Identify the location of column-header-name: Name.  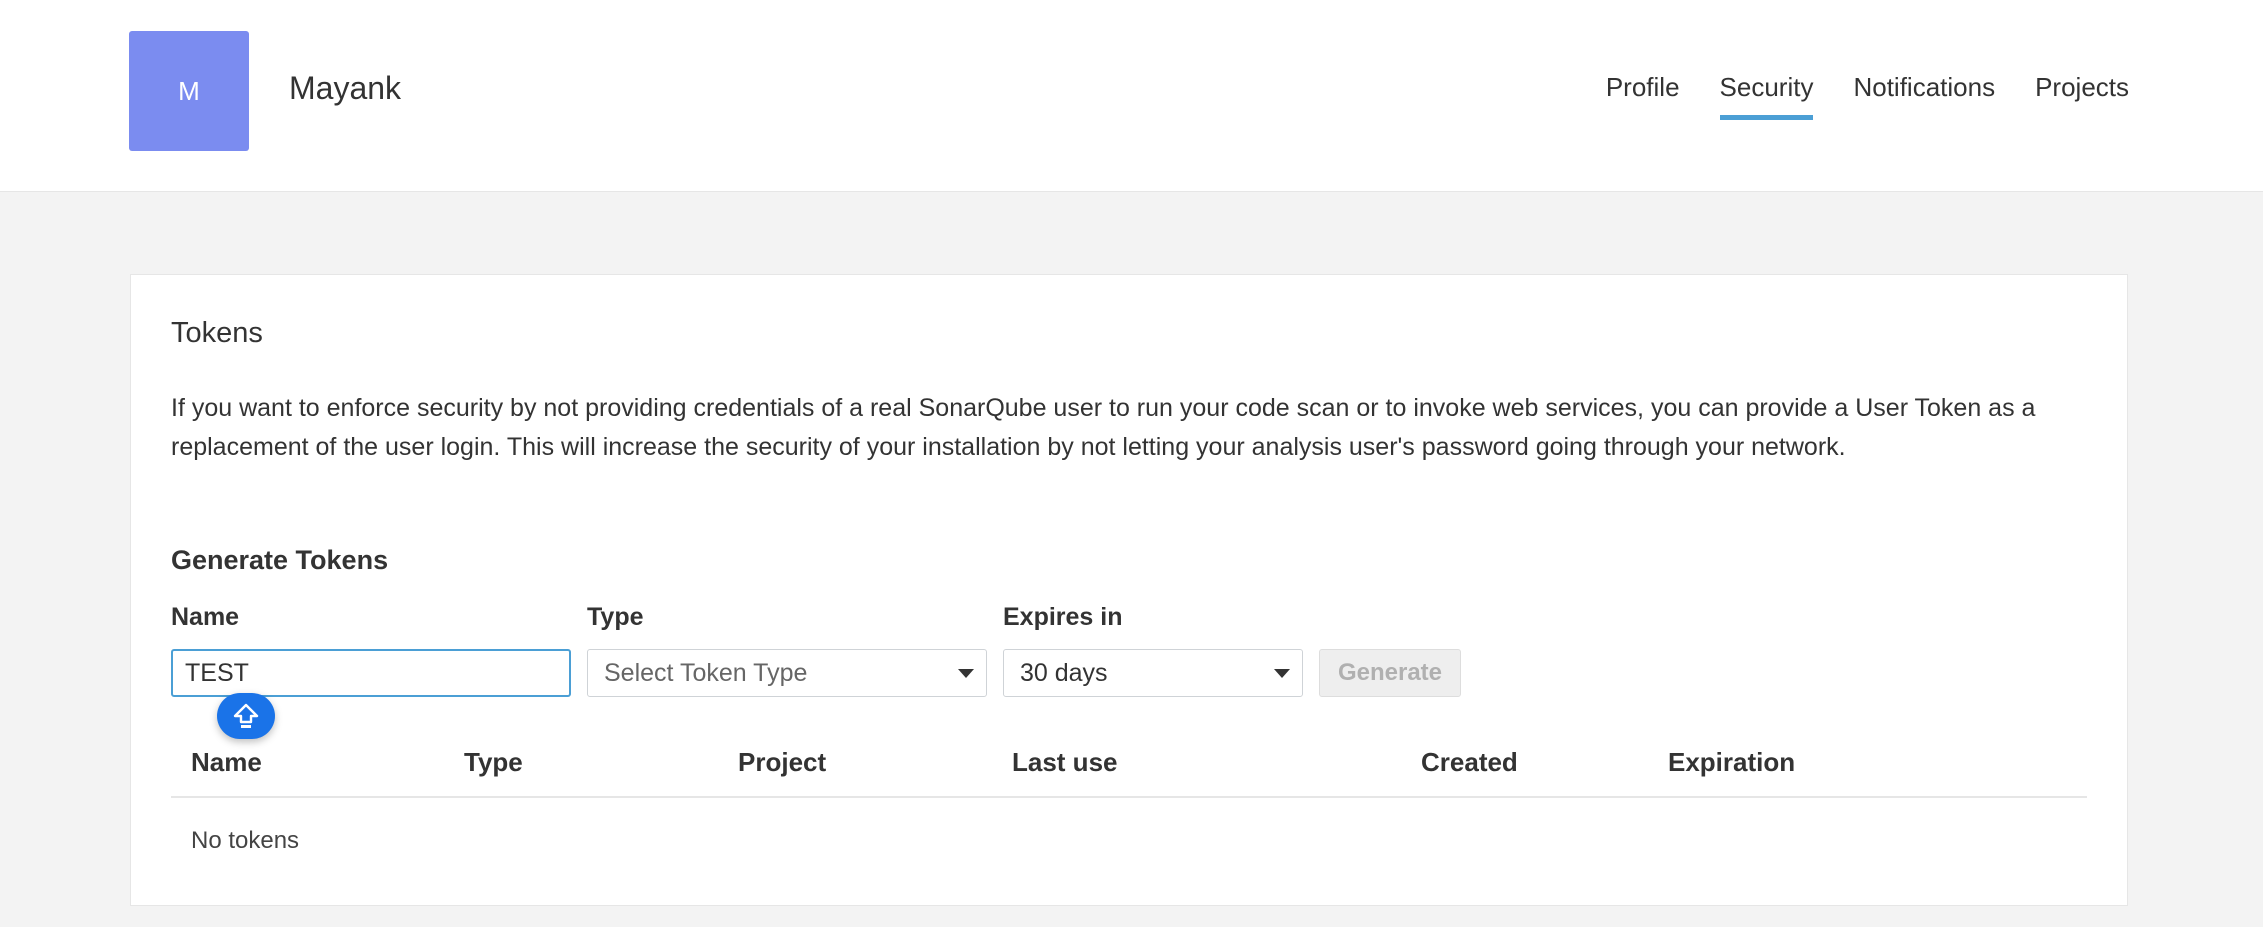
(226, 762).